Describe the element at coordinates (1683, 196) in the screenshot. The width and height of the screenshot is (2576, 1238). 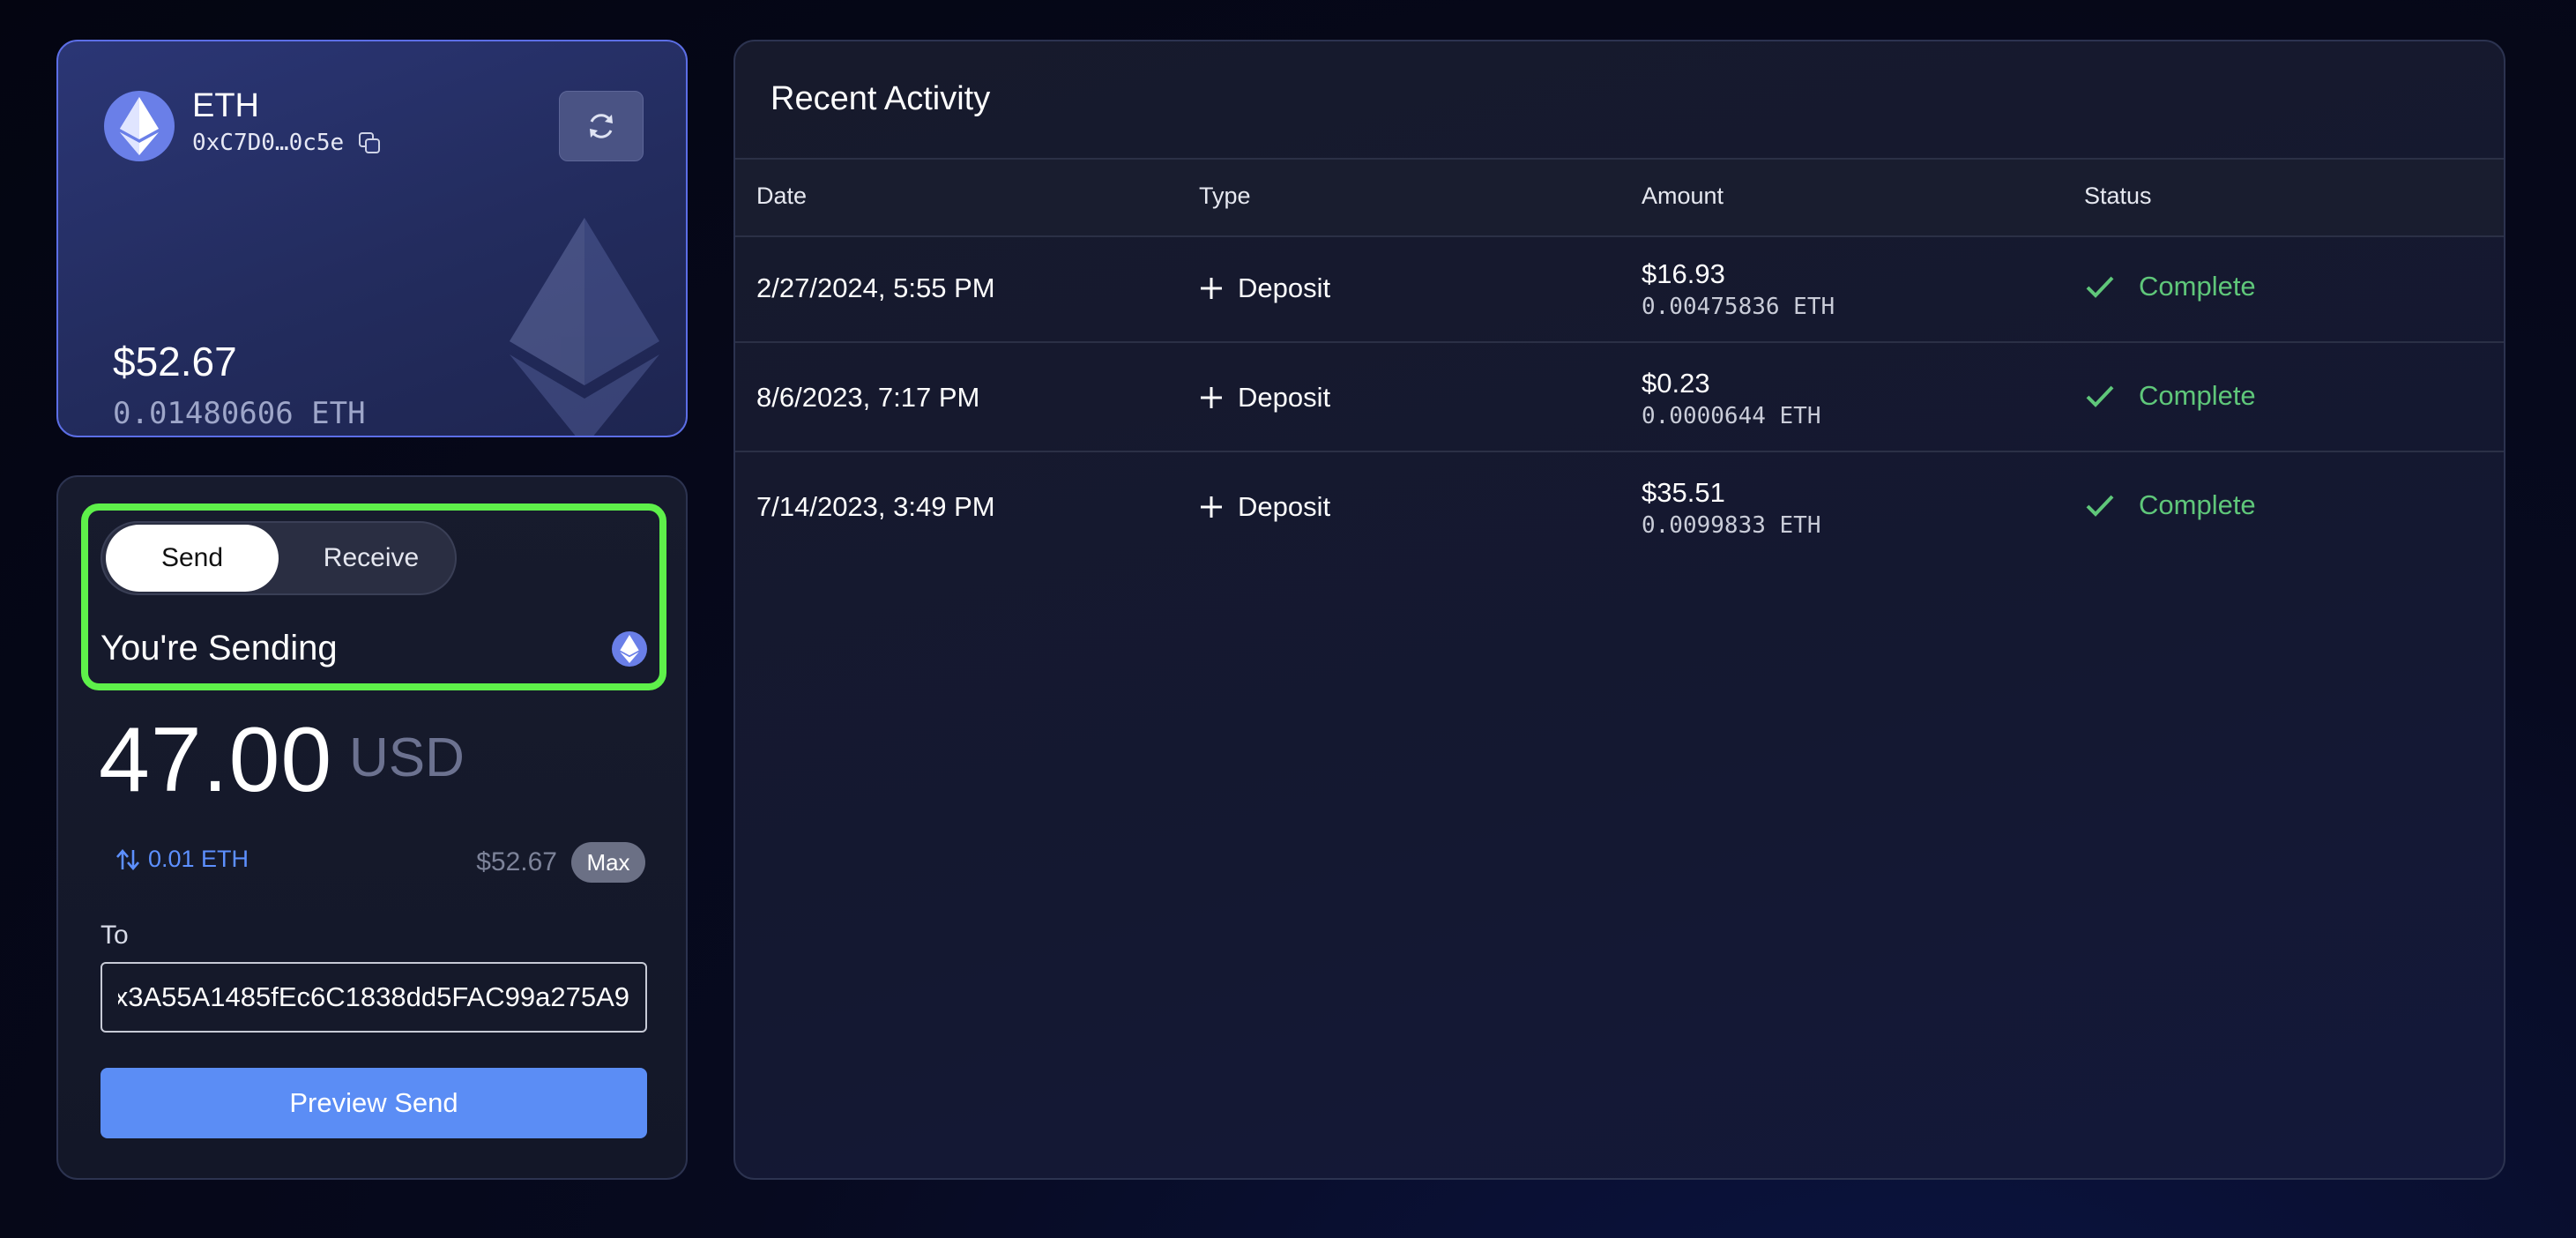
I see `column-header-amount: Amount` at that location.